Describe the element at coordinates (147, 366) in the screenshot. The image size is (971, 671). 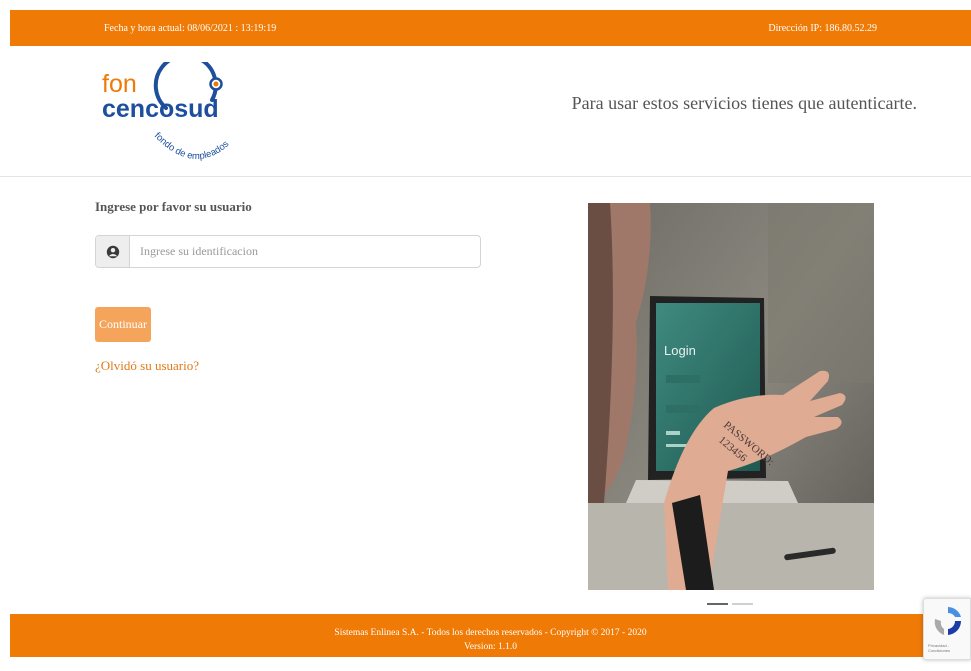
I see `forgot-user-link: ¿Olvidó su usuario?` at that location.